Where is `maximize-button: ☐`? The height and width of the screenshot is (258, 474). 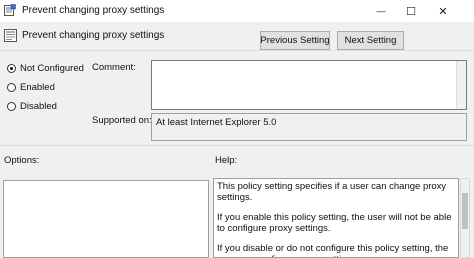 maximize-button: ☐ is located at coordinates (411, 11).